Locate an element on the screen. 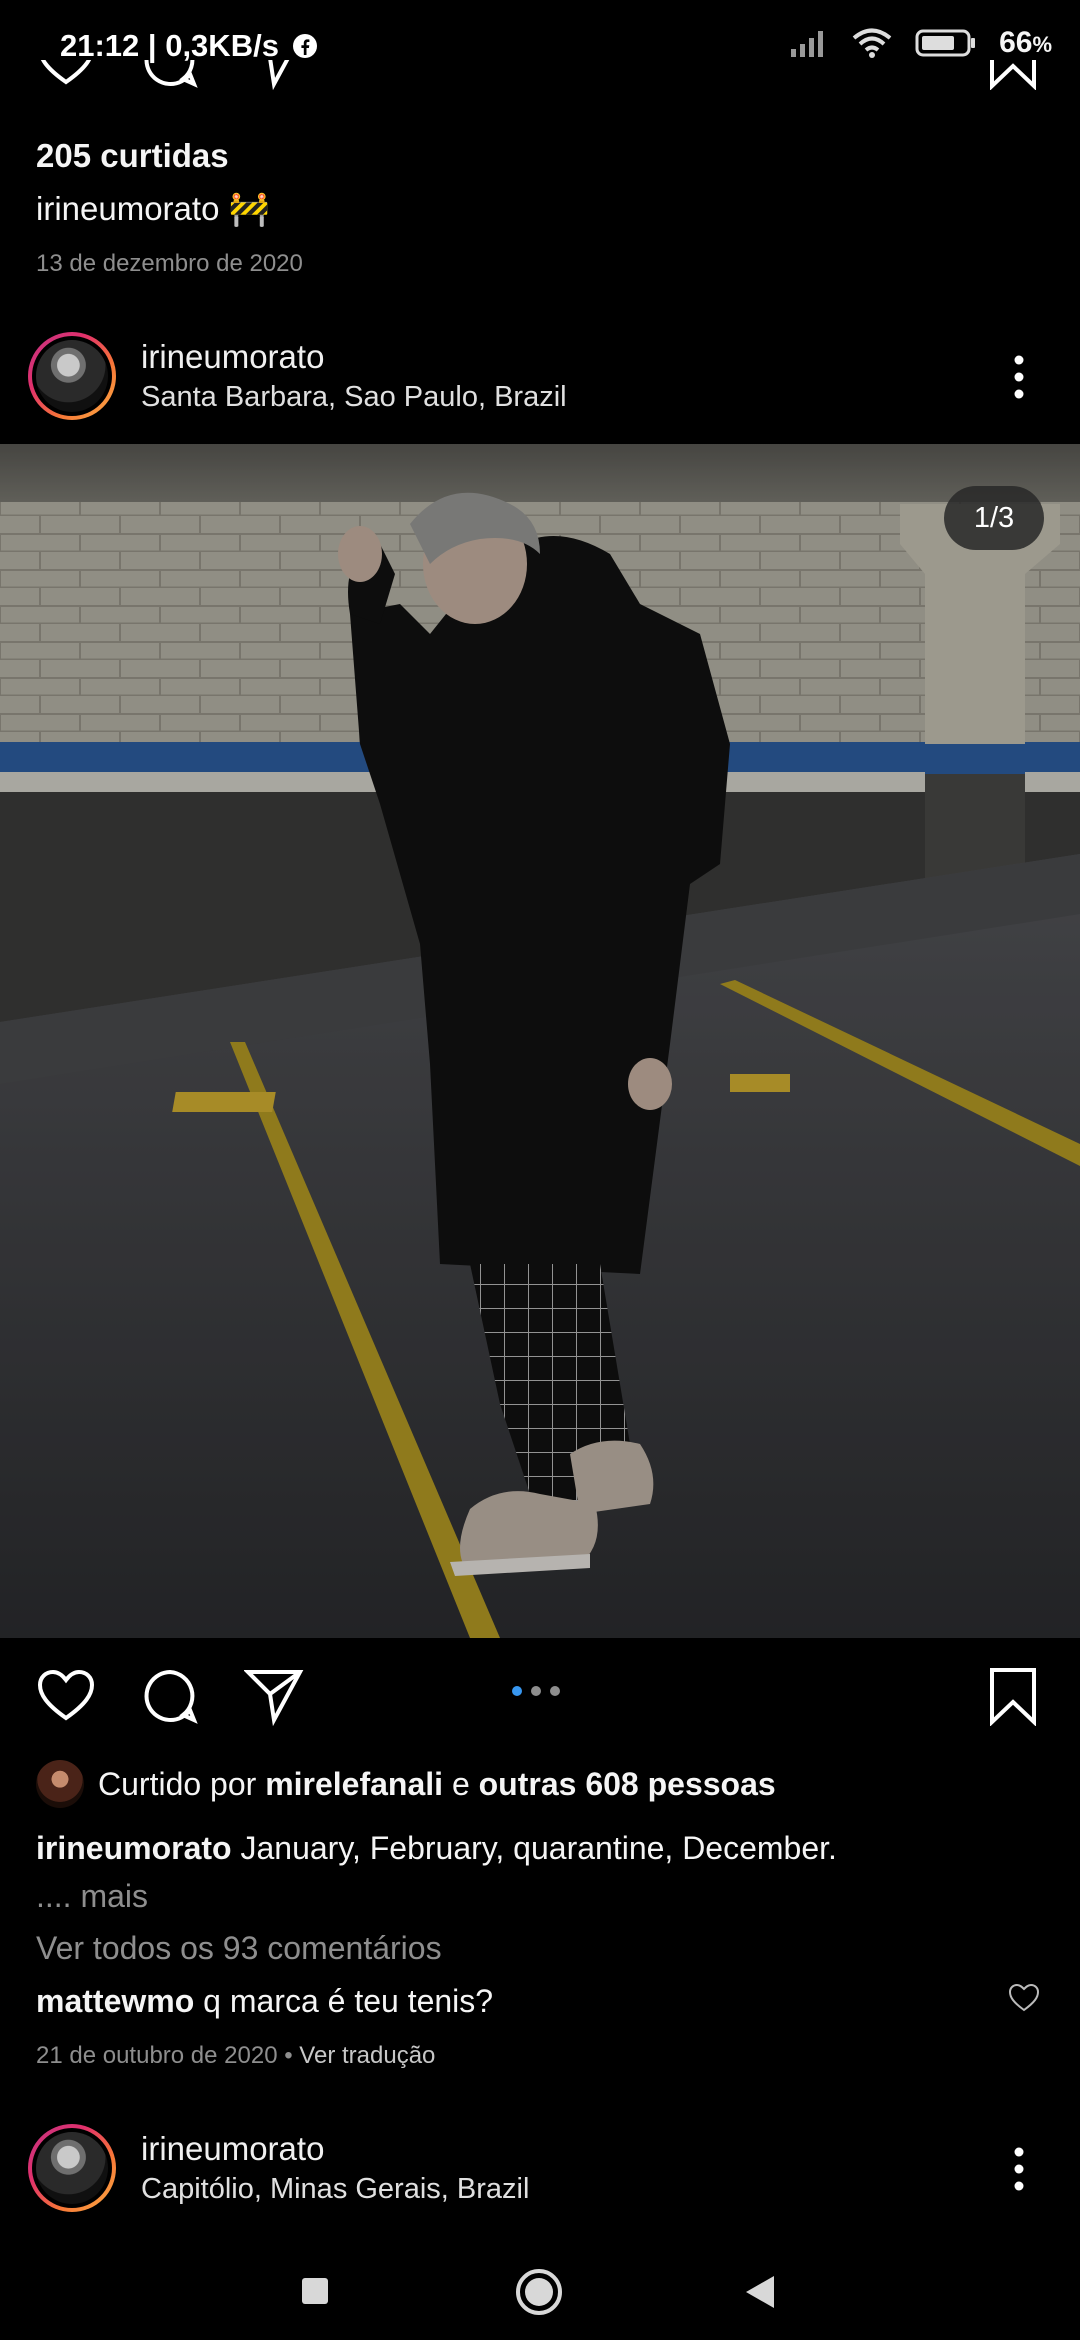 The width and height of the screenshot is (1080, 2340). like-heart-icon is located at coordinates (66, 1695).